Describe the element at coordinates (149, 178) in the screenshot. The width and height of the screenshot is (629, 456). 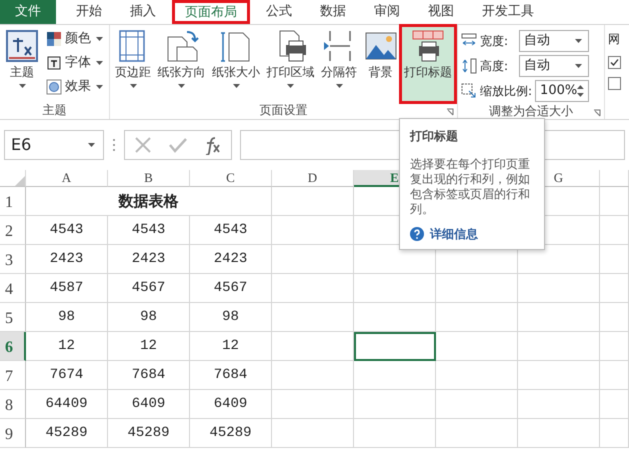
I see `column-header: B` at that location.